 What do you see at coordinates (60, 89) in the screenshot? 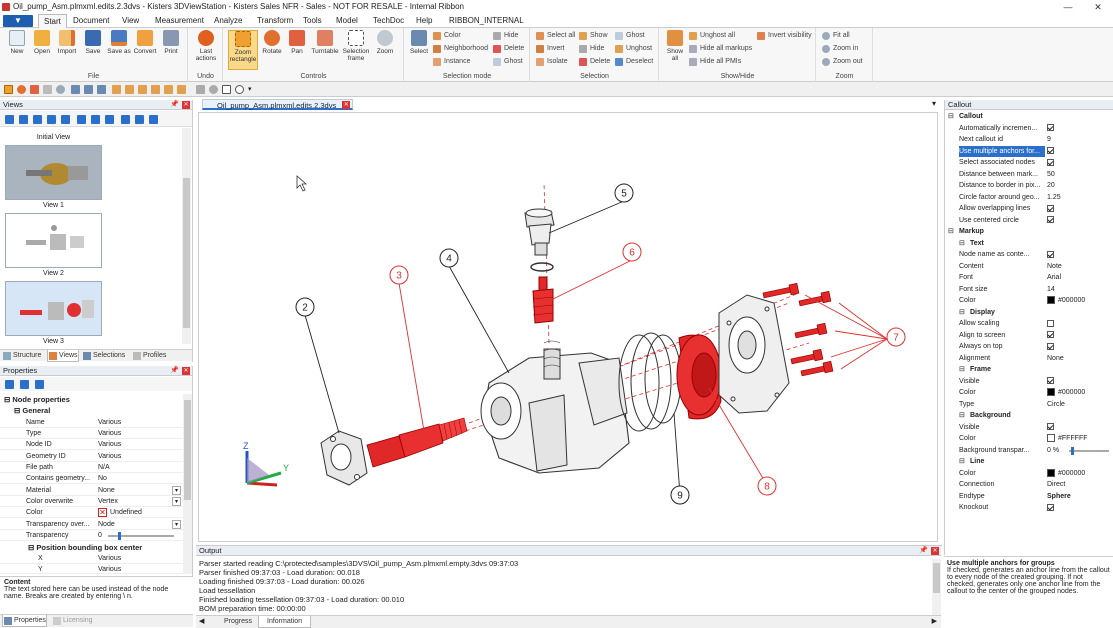
I see `magnifier-icon` at bounding box center [60, 89].